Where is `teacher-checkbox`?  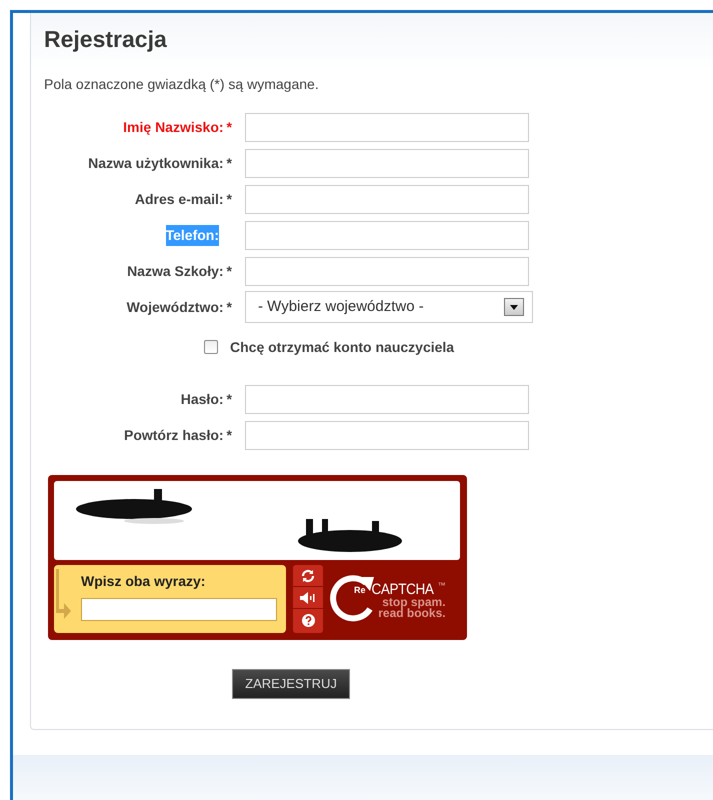 teacher-checkbox is located at coordinates (211, 347).